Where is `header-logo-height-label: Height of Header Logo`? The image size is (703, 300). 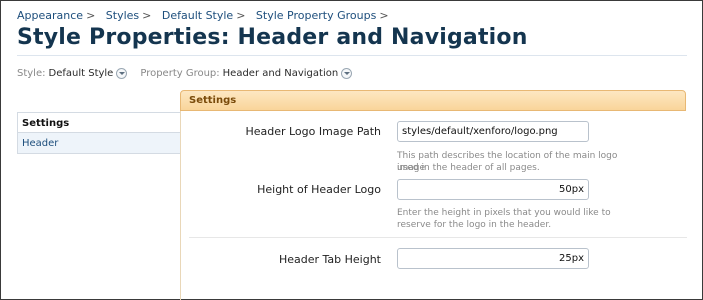 header-logo-height-label: Height of Header Logo is located at coordinates (319, 189).